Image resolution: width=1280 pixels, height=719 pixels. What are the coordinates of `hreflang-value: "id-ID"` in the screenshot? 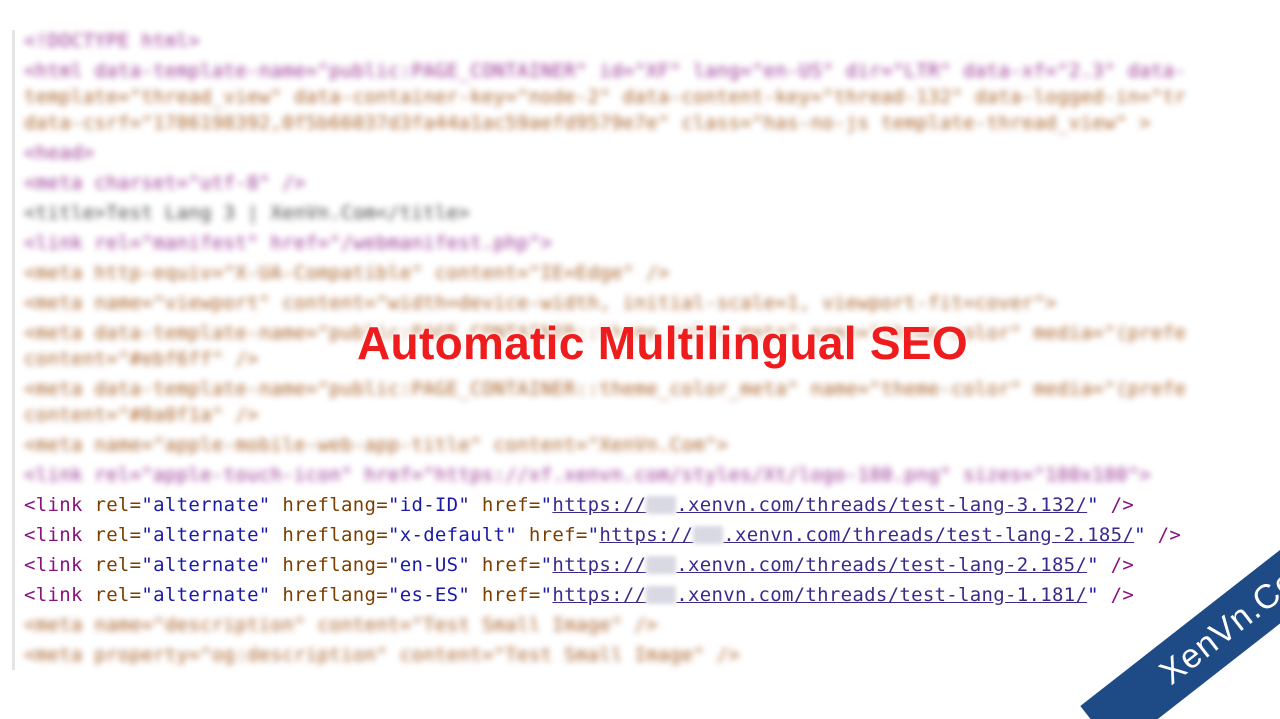 It's located at (429, 505).